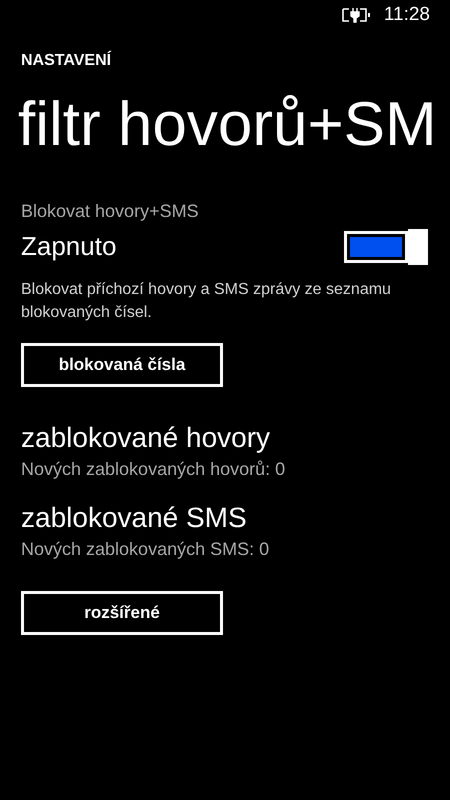  What do you see at coordinates (153, 469) in the screenshot?
I see `section-subtitle: Nových zablokovaných hovorů: 0` at bounding box center [153, 469].